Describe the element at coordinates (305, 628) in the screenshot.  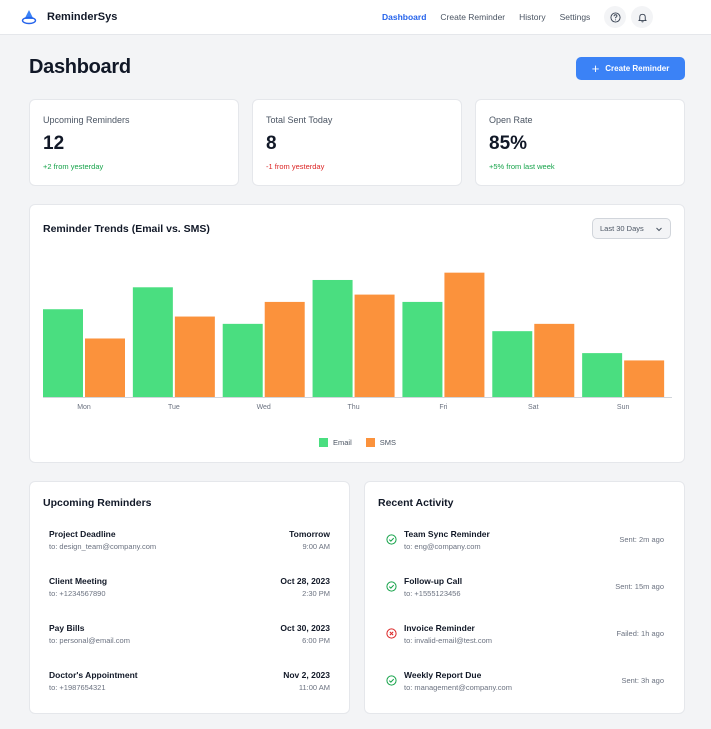
I see `reminder-date: Oct 30, 2023` at that location.